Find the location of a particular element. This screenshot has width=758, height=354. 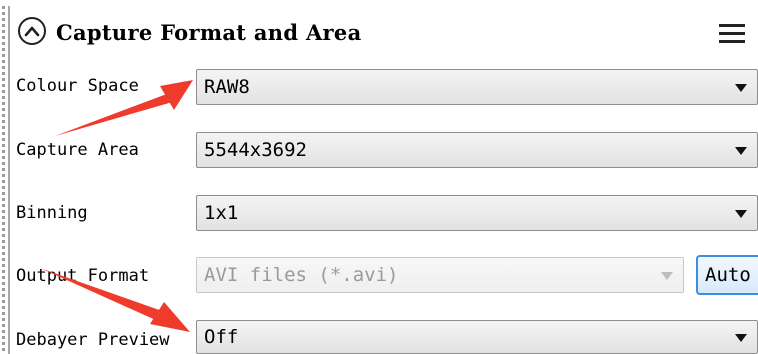

debayer-preview-value: Off is located at coordinates (221, 337).